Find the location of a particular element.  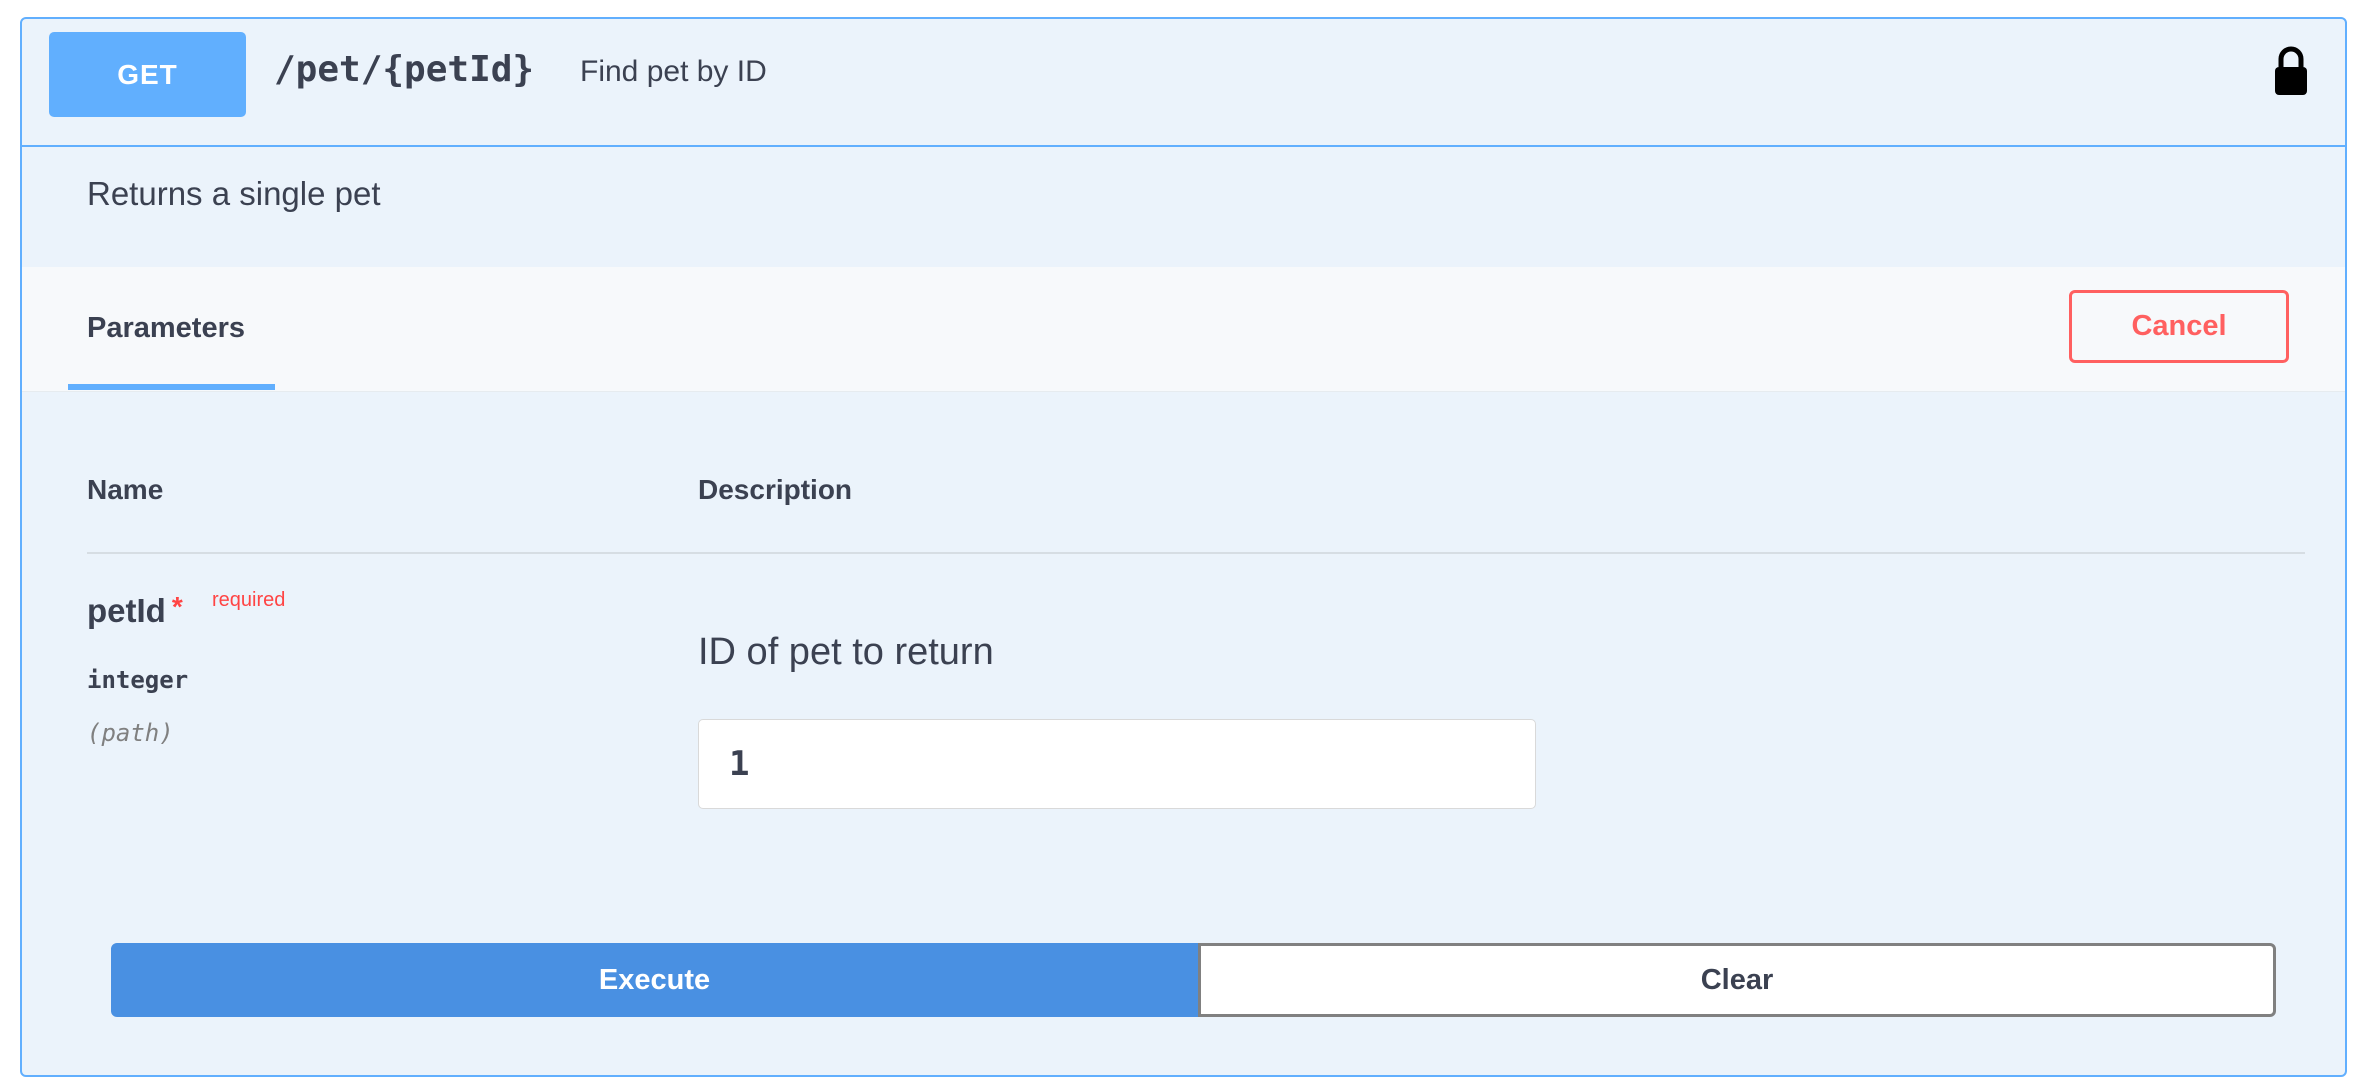

operation-description: Returns a single pet is located at coordinates (234, 193).